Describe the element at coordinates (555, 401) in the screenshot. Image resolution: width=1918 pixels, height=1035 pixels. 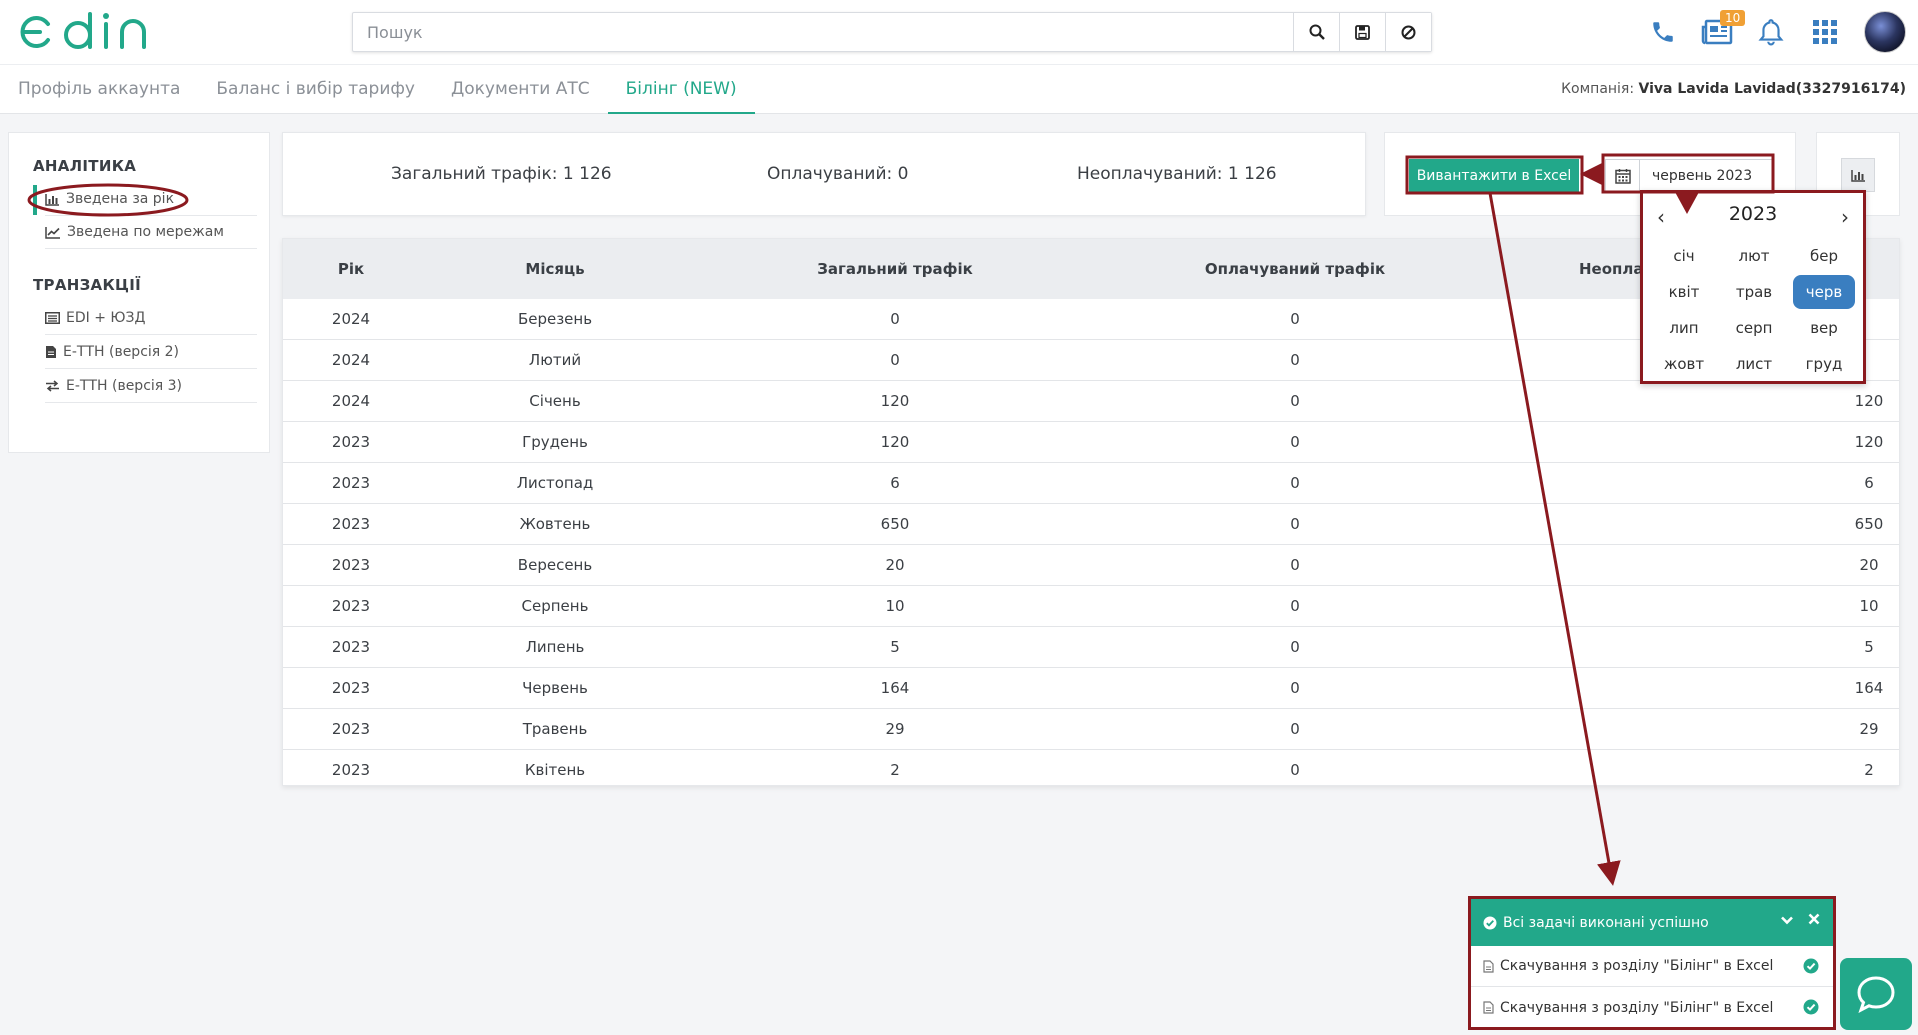
I see `cell-month: Січень` at that location.